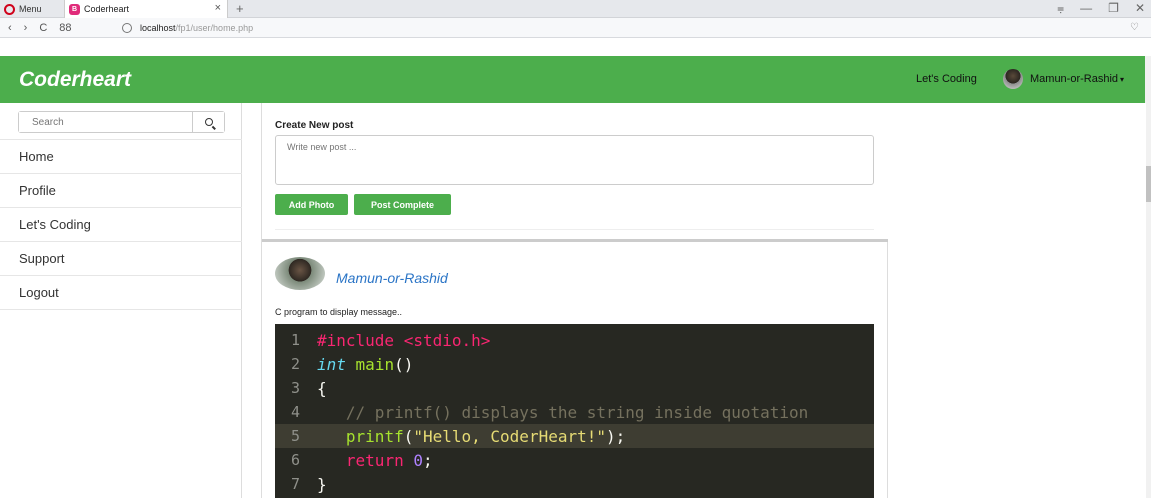 This screenshot has width=1151, height=498. Describe the element at coordinates (218, 8) in the screenshot. I see `close-tab-icon: ×` at that location.